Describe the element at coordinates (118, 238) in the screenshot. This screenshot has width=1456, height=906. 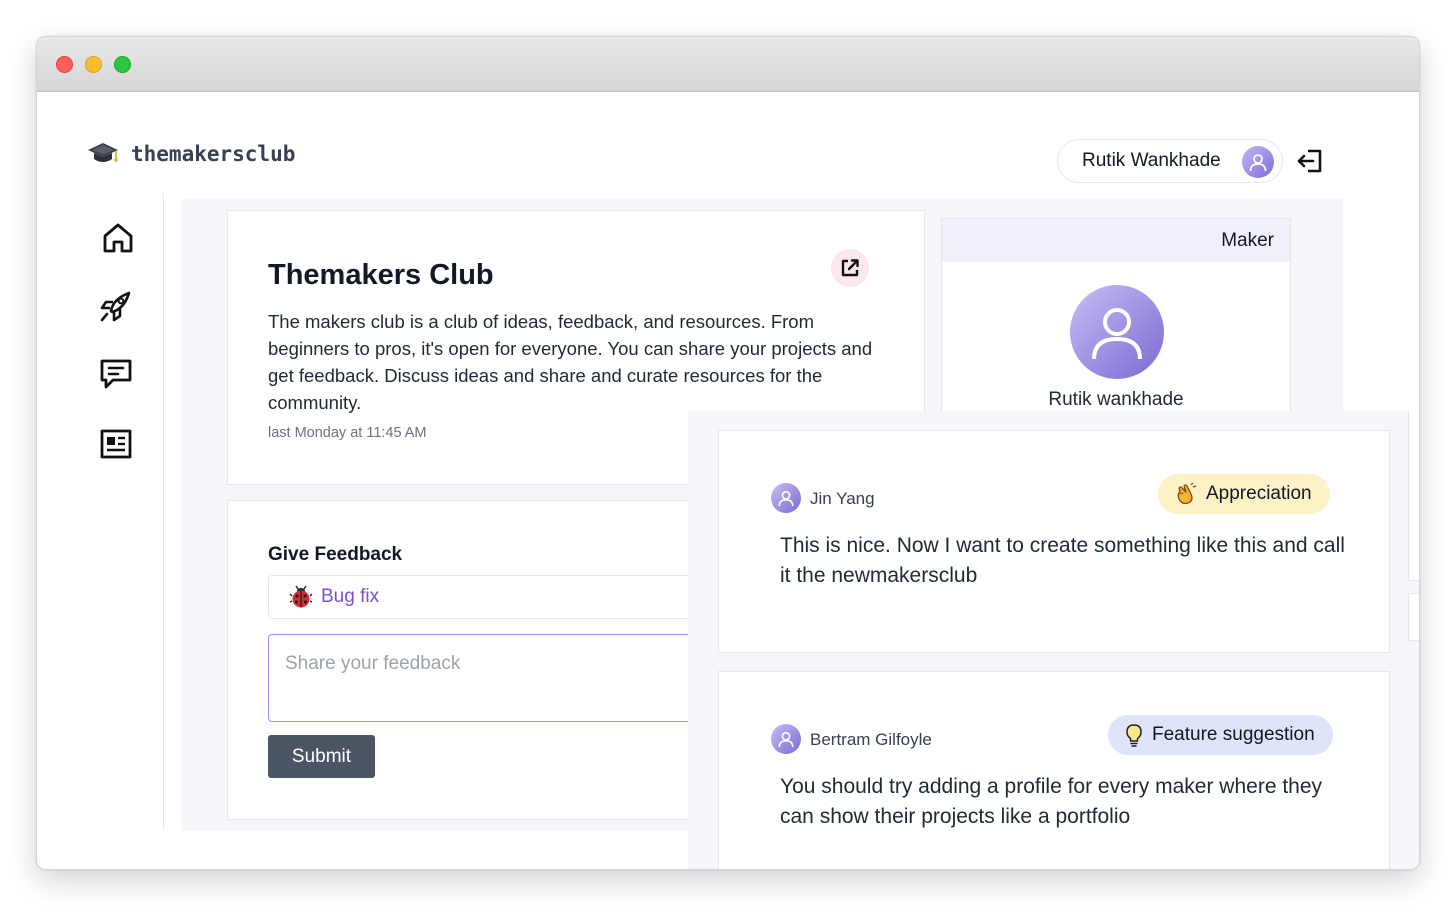
I see `home-icon` at that location.